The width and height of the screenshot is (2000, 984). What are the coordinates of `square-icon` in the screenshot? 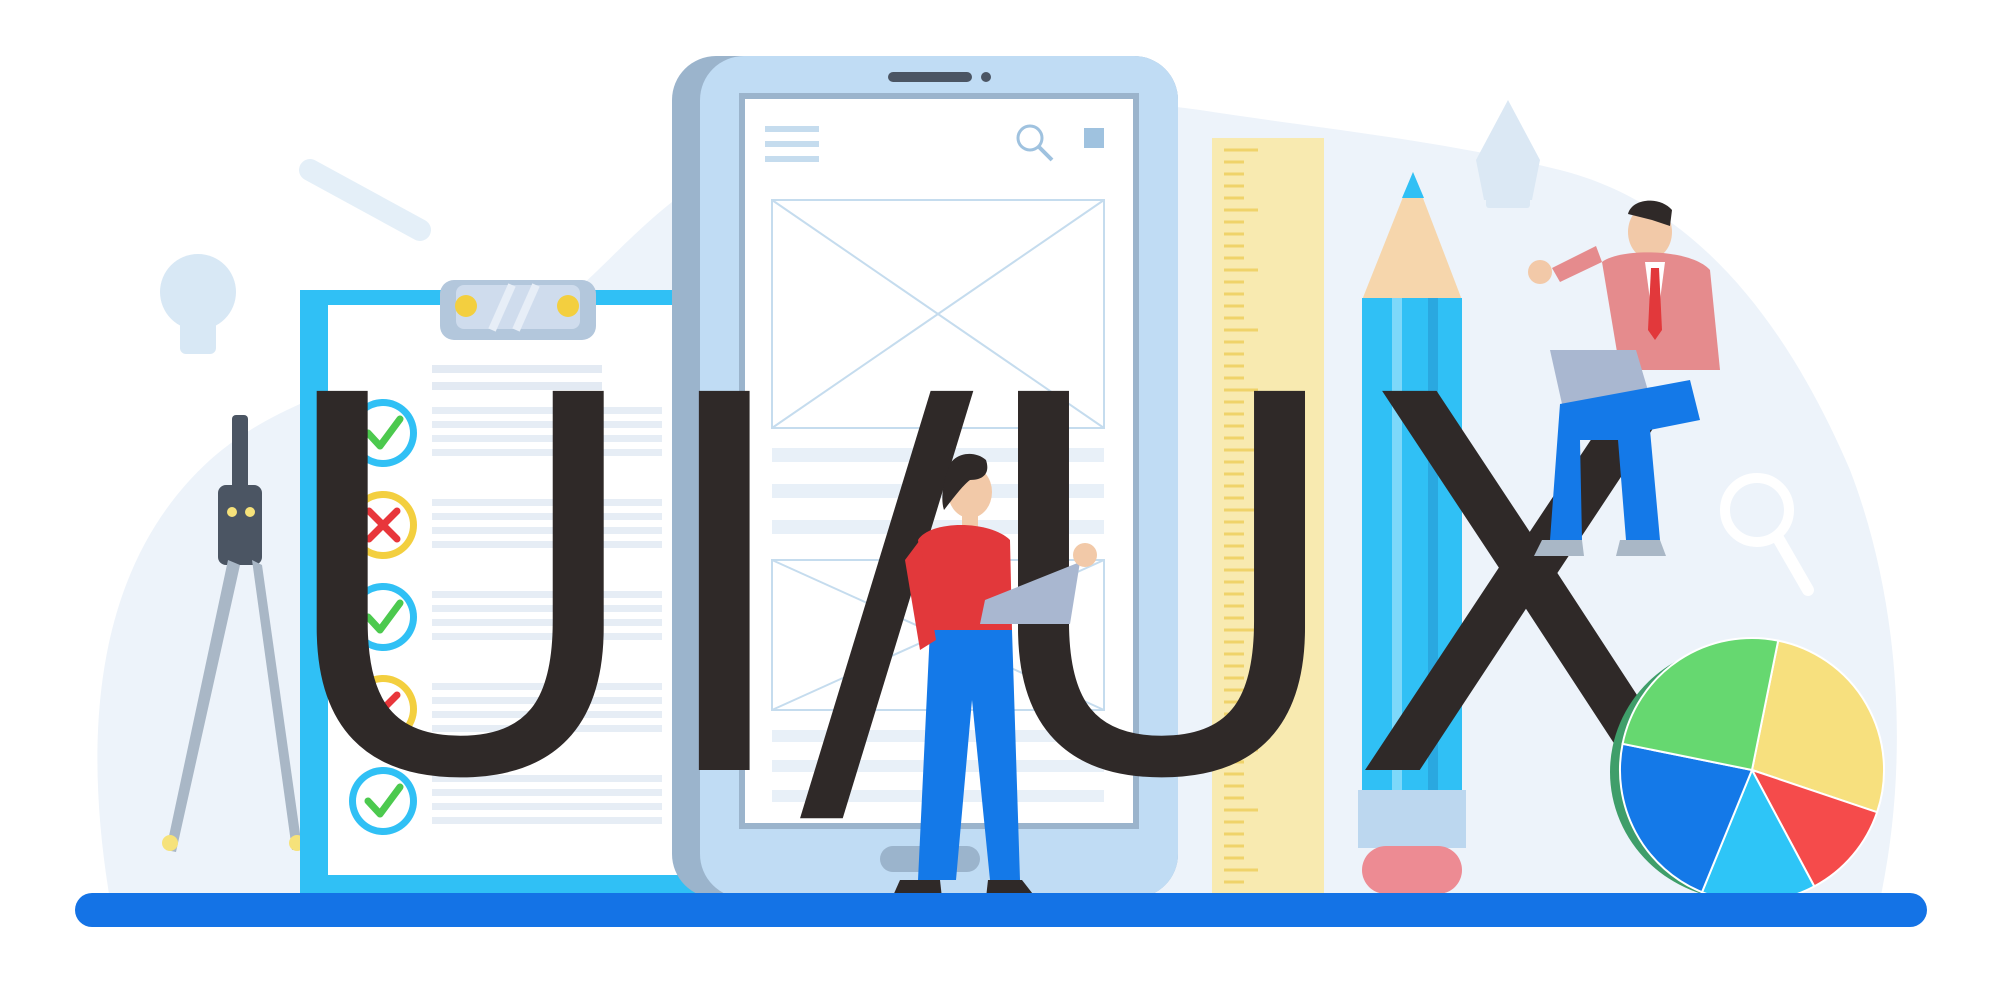 It's located at (1094, 138).